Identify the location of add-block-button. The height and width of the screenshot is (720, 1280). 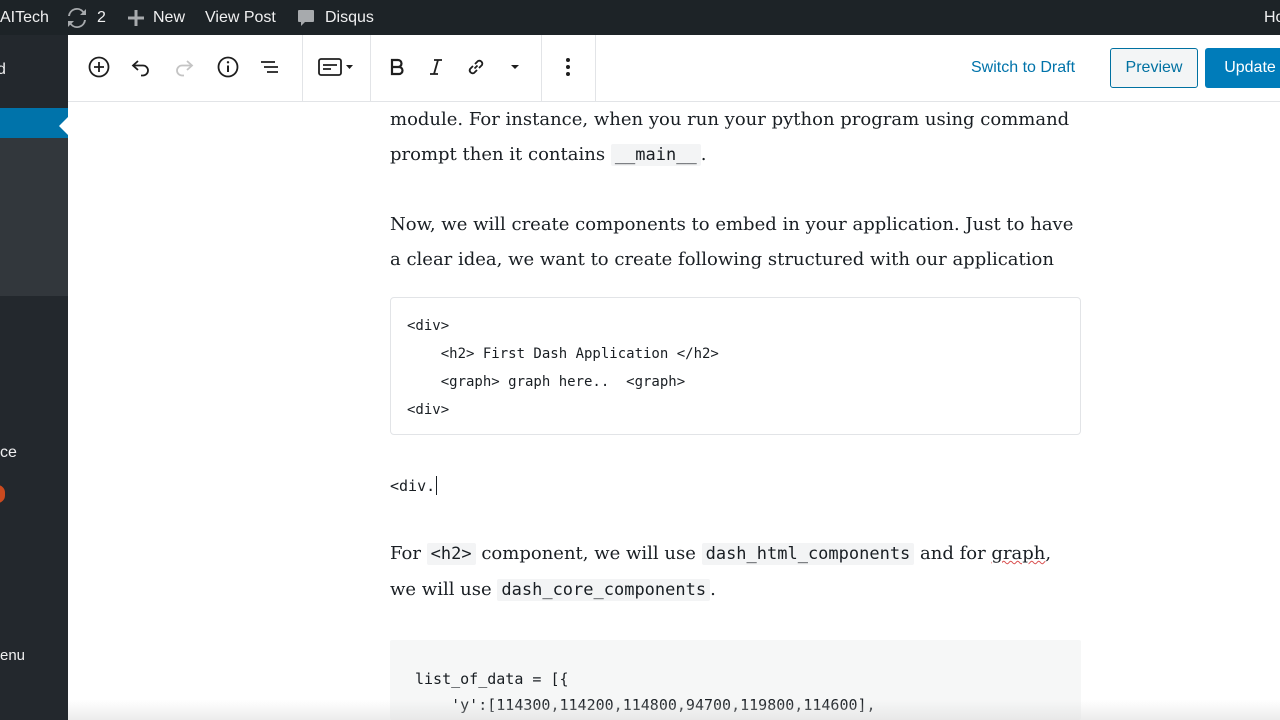
(99, 69).